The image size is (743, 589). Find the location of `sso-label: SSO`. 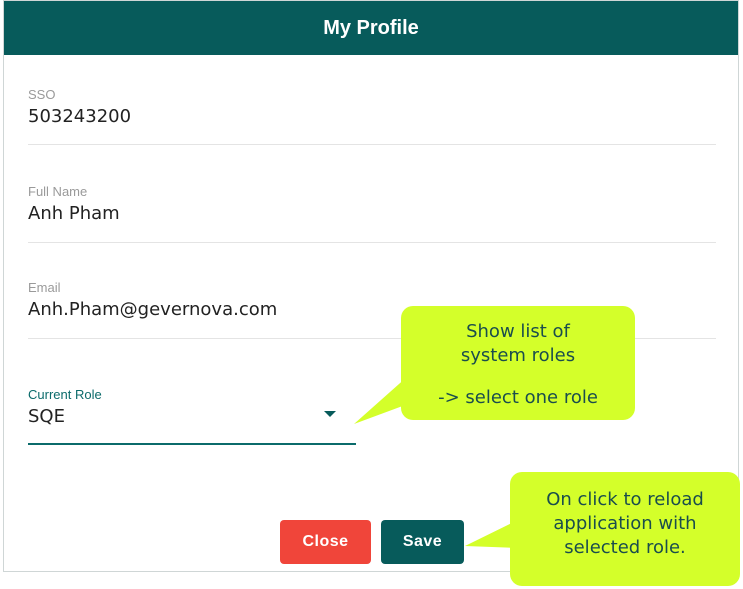

sso-label: SSO is located at coordinates (42, 94).